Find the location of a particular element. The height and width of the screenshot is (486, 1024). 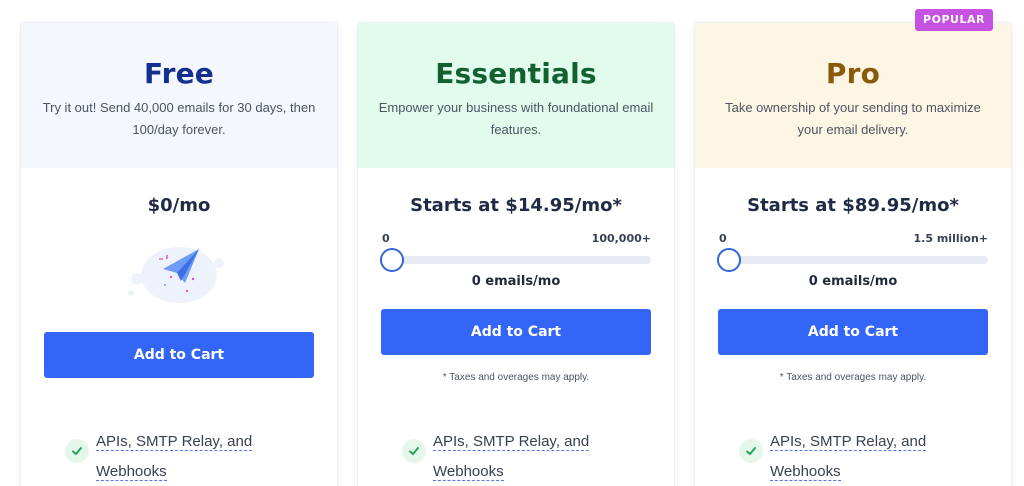

plan-price: $0/mo is located at coordinates (179, 205).